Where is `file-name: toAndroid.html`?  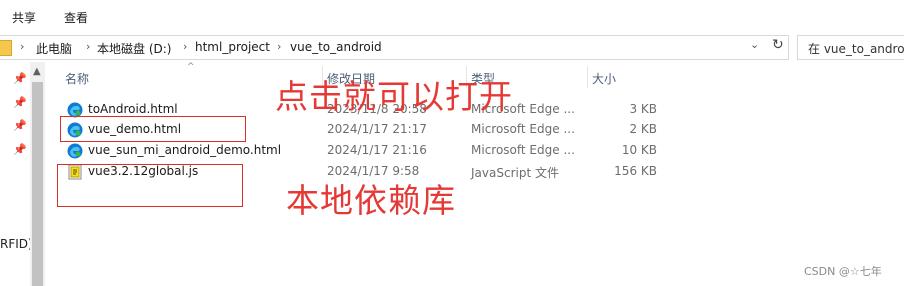
file-name: toAndroid.html is located at coordinates (133, 109).